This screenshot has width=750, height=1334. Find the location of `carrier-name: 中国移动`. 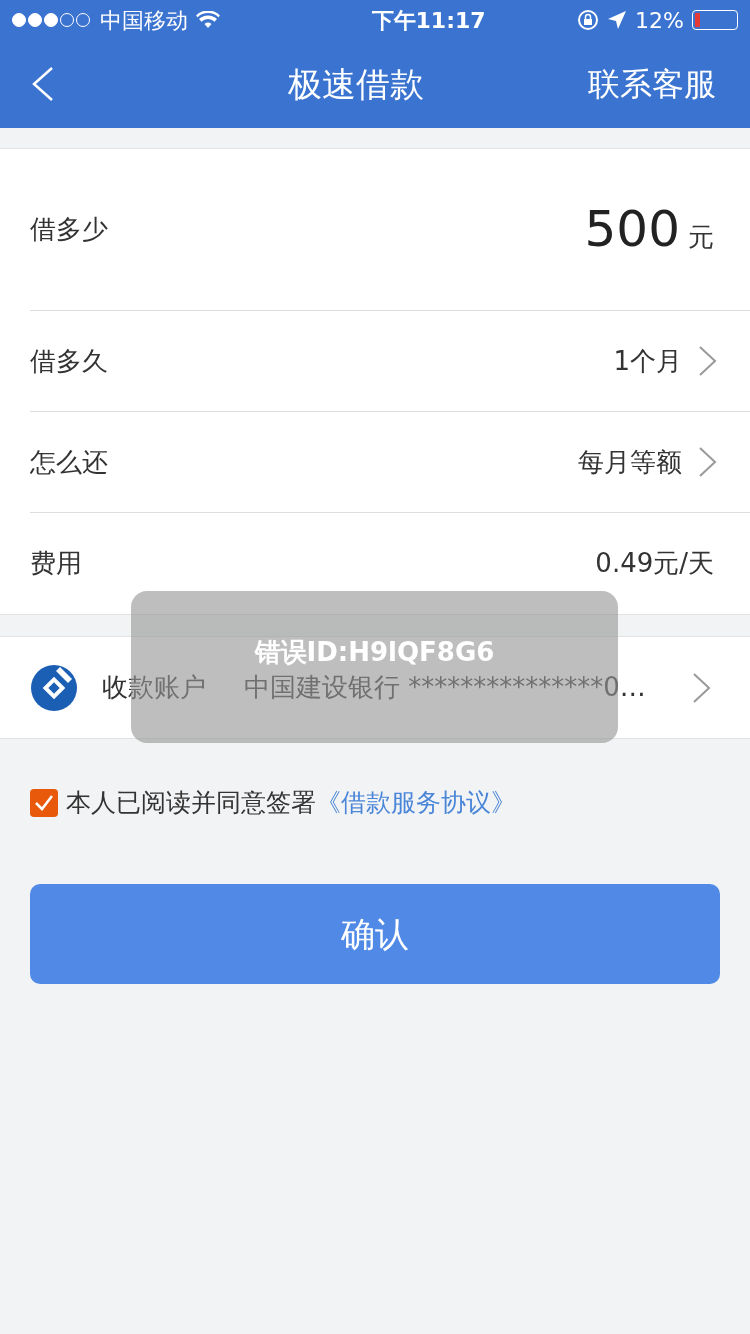

carrier-name: 中国移动 is located at coordinates (144, 20).